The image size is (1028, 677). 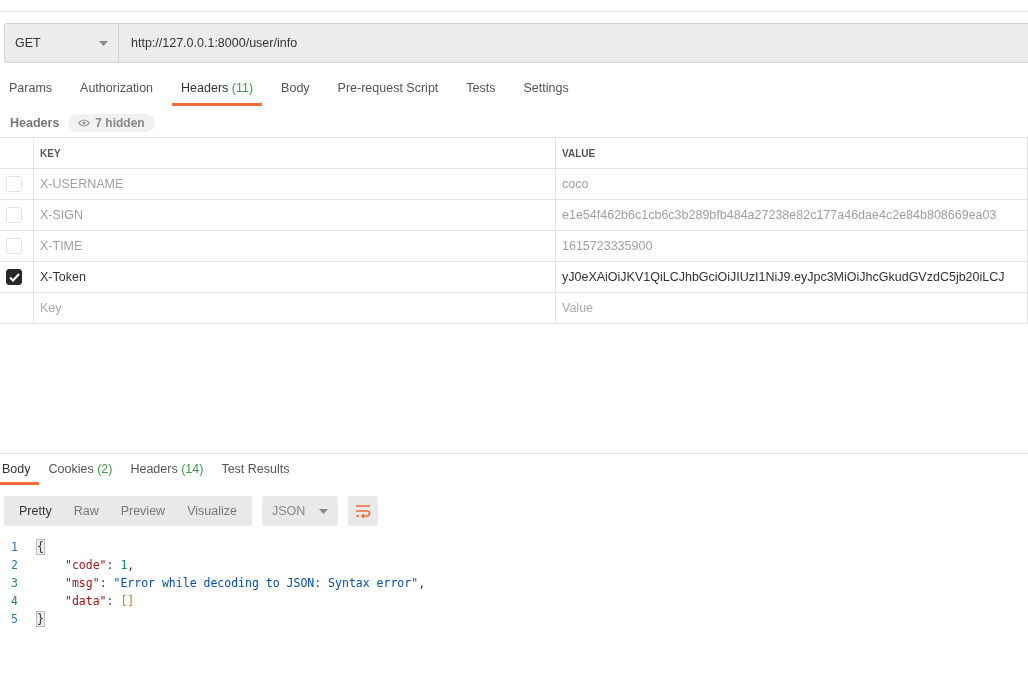 I want to click on json-brace: }, so click(x=40, y=619).